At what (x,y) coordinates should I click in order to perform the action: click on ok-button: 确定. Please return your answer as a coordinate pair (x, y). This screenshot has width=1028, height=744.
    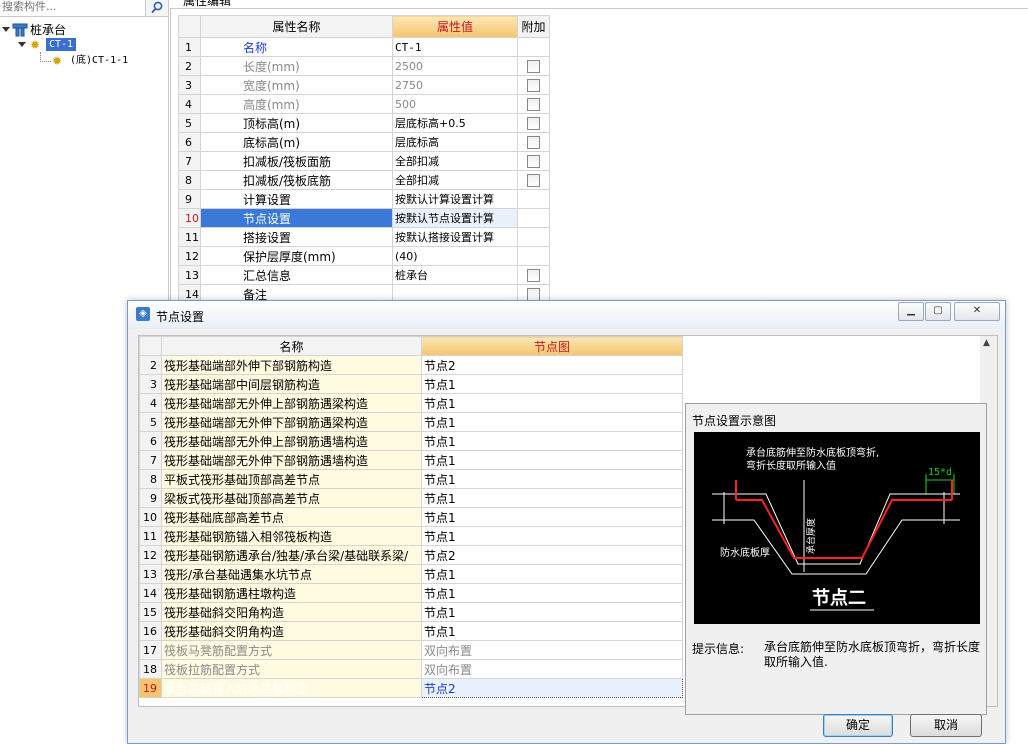
    Looking at the image, I should click on (858, 725).